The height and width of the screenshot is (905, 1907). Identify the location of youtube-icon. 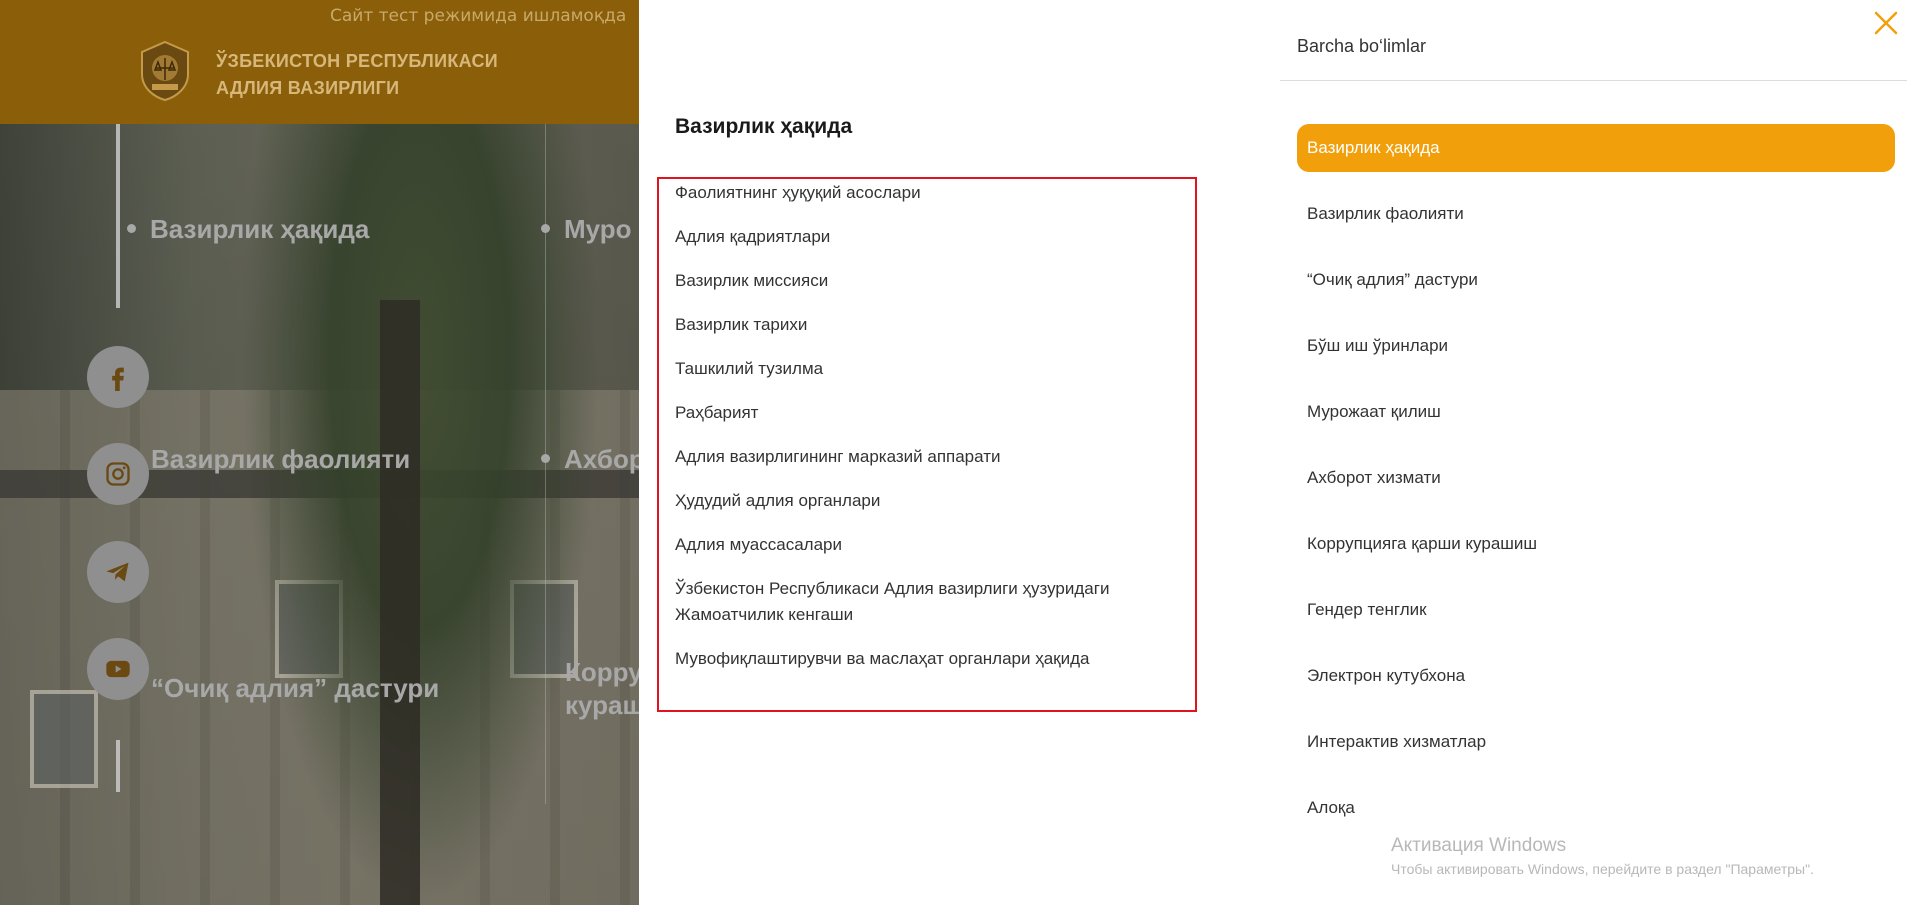
(118, 669).